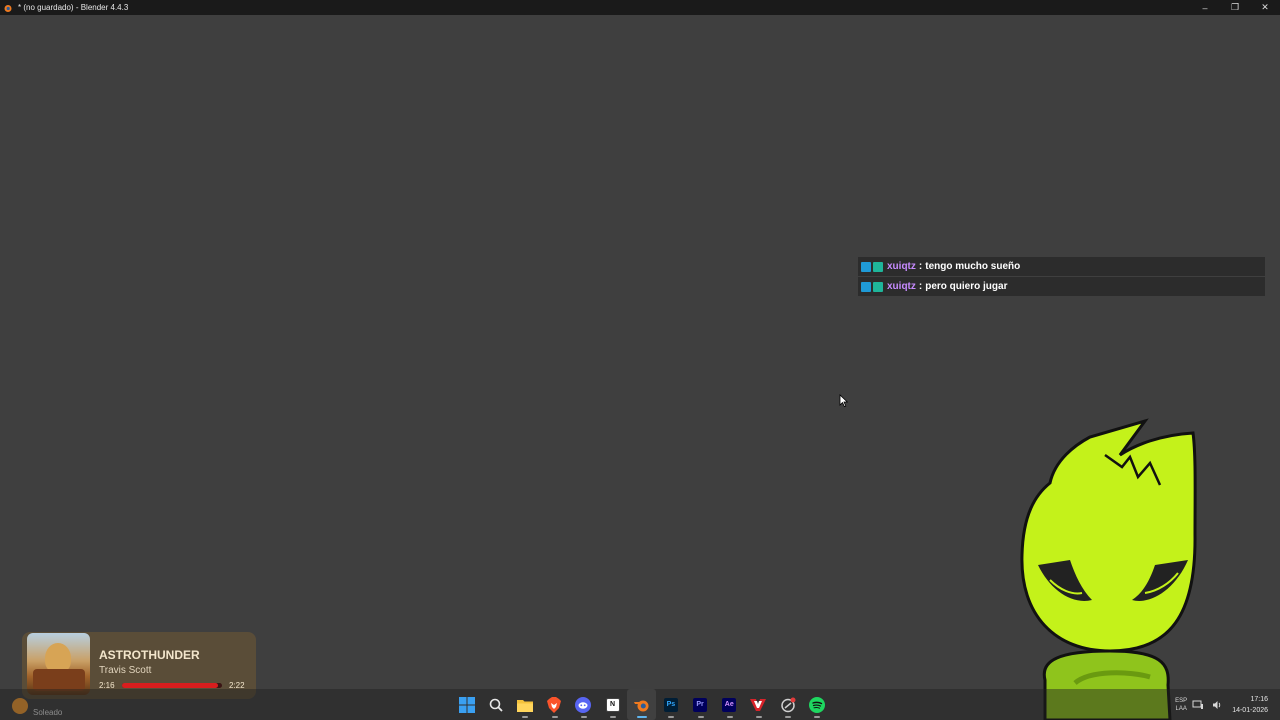  I want to click on taskbar-app-blender, so click(642, 704).